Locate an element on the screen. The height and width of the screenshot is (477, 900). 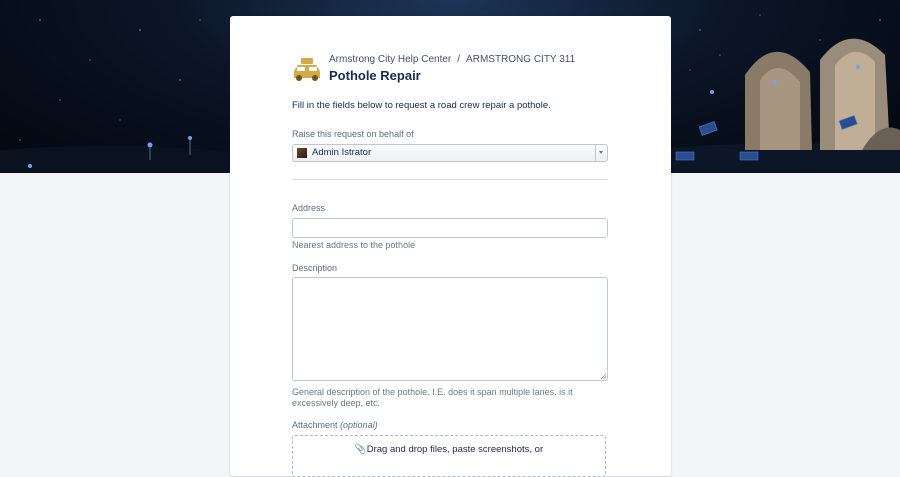
description-textarea is located at coordinates (450, 329).